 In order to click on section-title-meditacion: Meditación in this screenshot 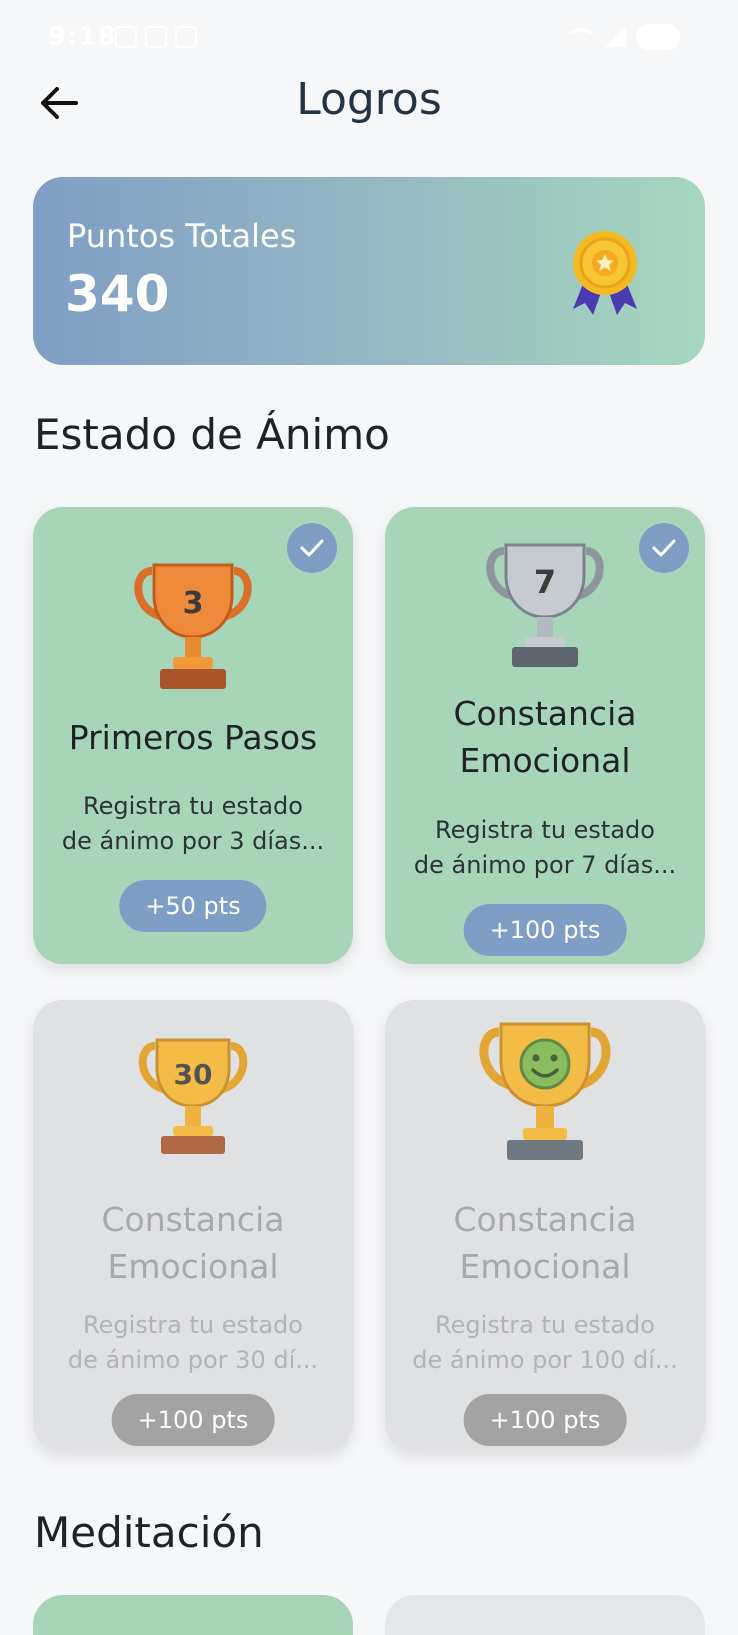, I will do `click(149, 1532)`.